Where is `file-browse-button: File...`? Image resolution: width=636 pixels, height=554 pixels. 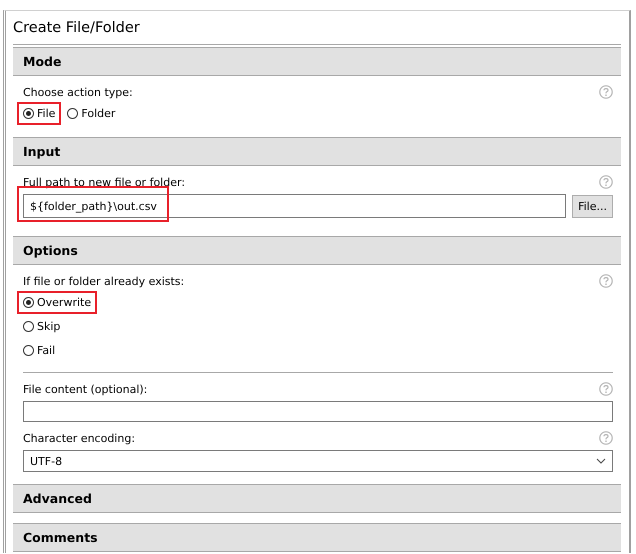 file-browse-button: File... is located at coordinates (592, 206).